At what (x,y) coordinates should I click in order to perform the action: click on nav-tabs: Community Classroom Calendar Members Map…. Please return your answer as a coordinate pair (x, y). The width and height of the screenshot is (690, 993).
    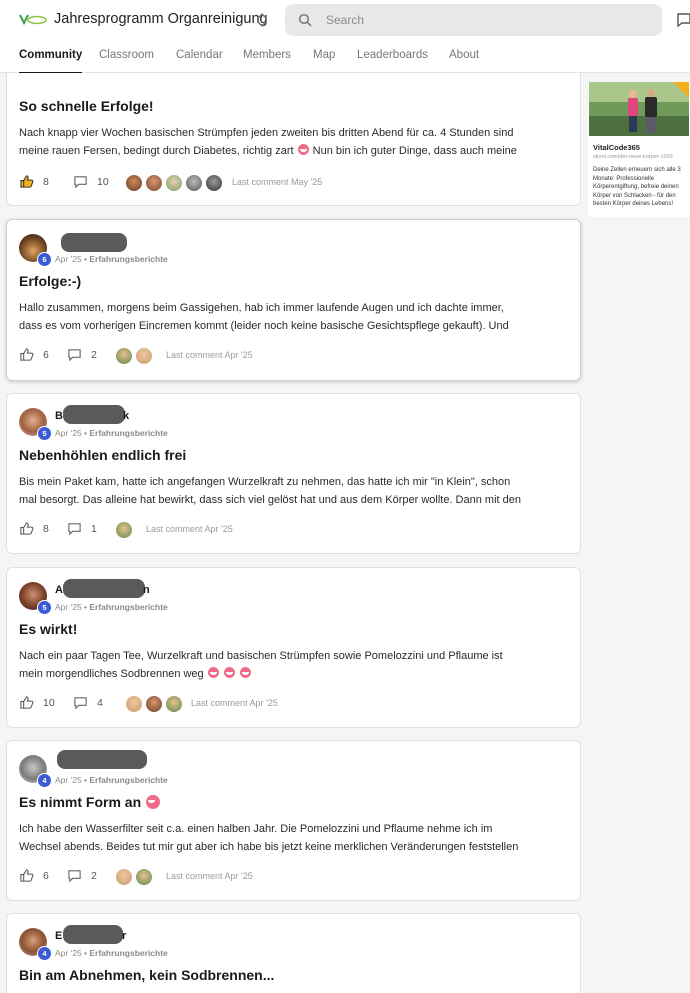
    Looking at the image, I should click on (345, 57).